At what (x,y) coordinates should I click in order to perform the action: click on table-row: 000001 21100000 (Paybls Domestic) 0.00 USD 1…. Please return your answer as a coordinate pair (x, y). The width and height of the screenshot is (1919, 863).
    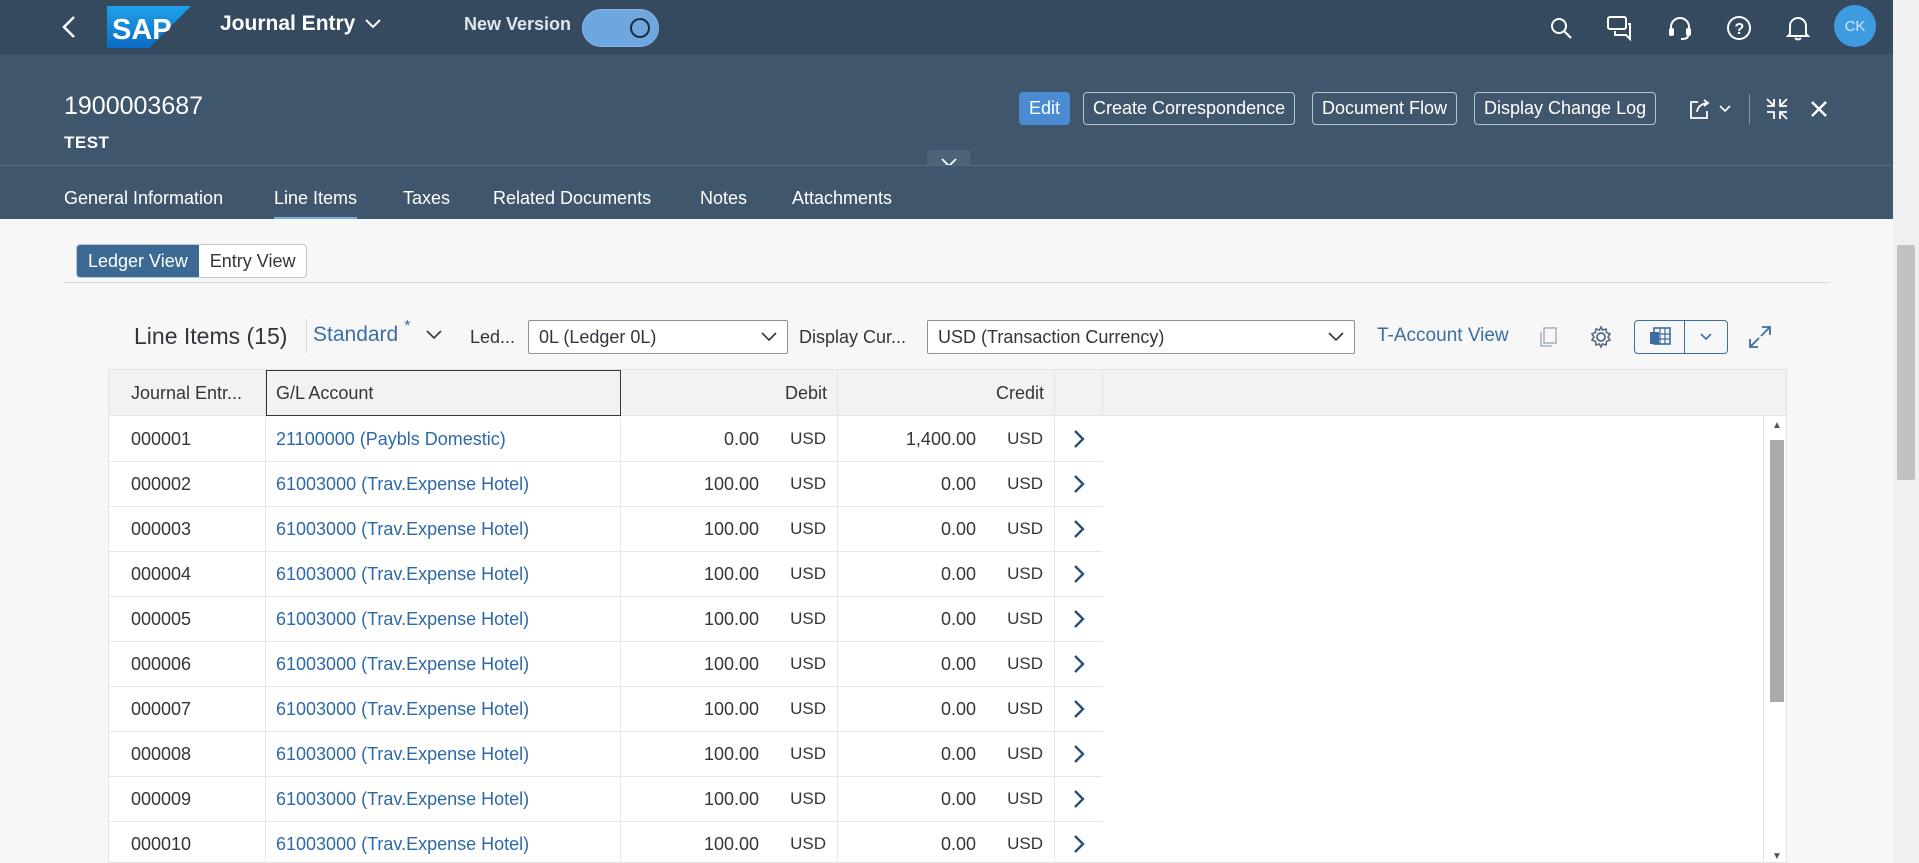
    Looking at the image, I should click on (606, 439).